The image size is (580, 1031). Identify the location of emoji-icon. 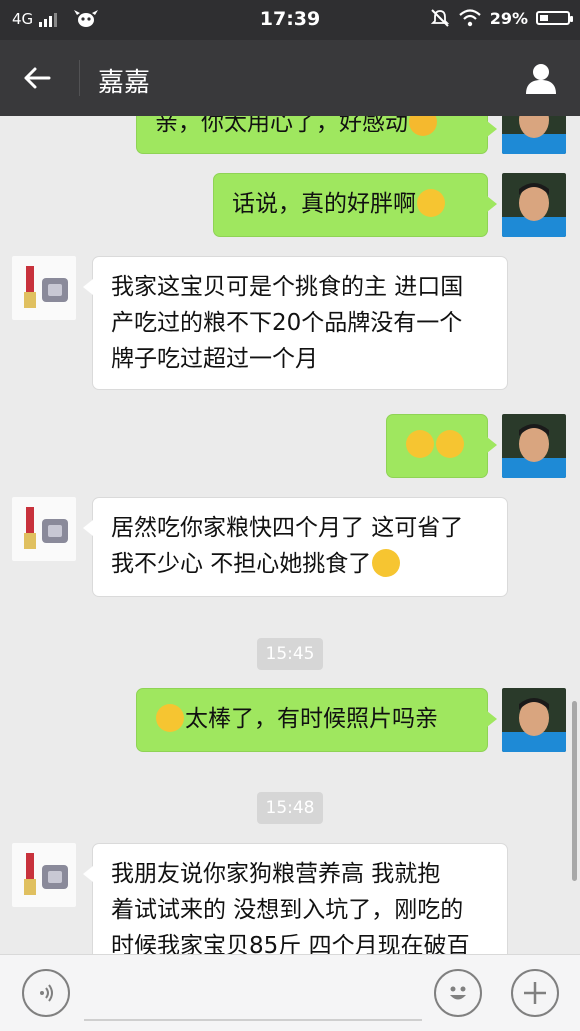
(458, 993).